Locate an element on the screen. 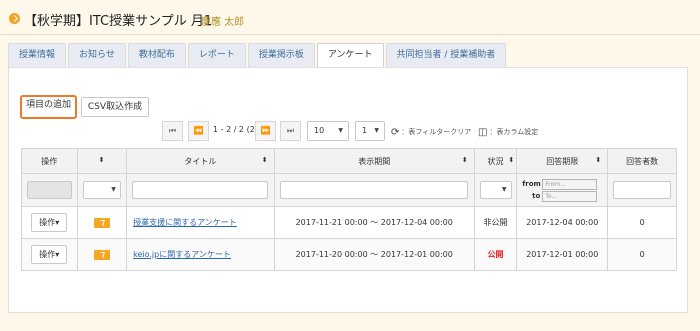 This screenshot has width=700, height=331. col-label: 回答期限 is located at coordinates (562, 161).